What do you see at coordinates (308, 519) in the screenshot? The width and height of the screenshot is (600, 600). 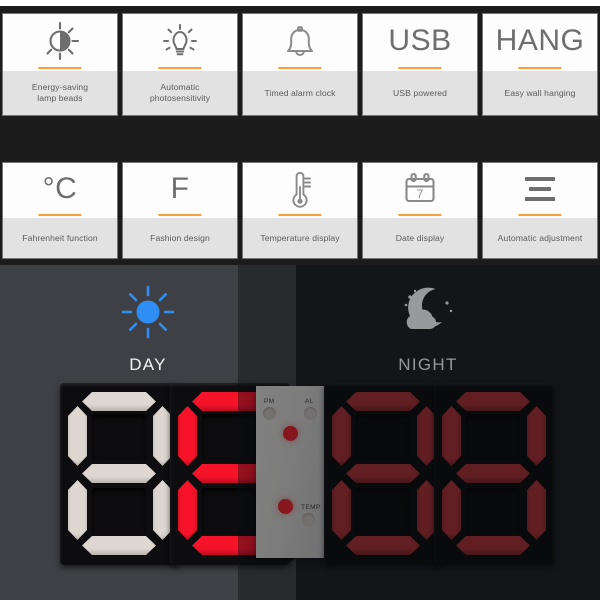 I see `temp-indicator-dot` at bounding box center [308, 519].